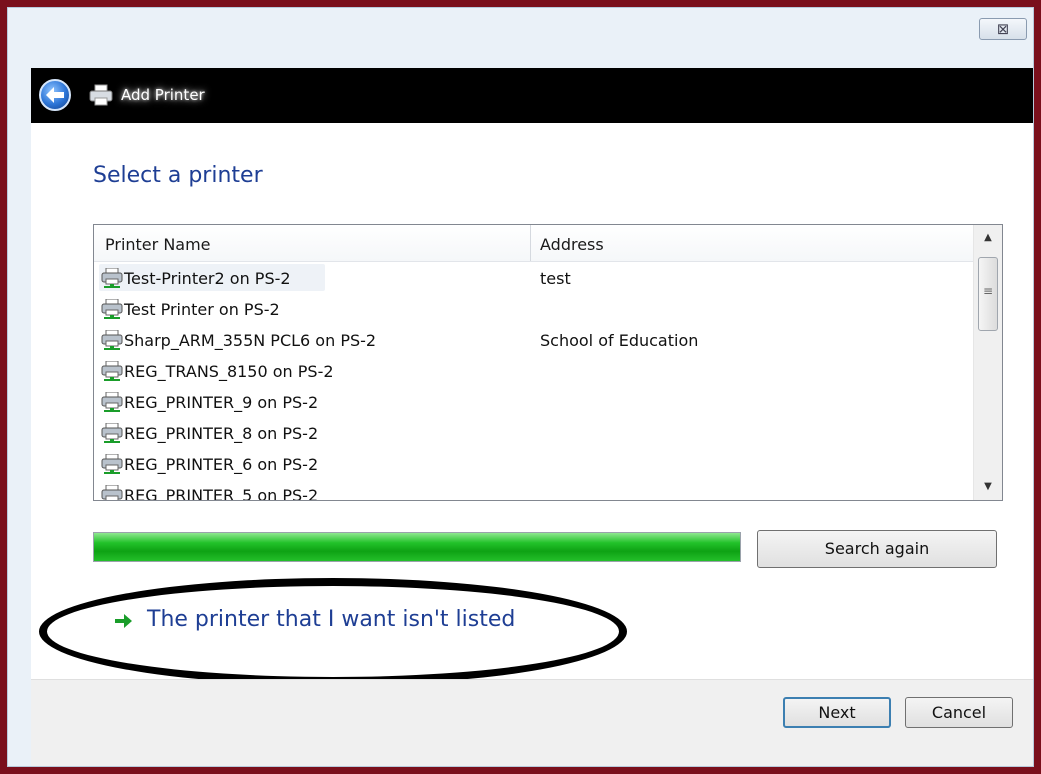  Describe the element at coordinates (533, 490) in the screenshot. I see `list-item: REG_PRINTER_5 on PS-2` at that location.